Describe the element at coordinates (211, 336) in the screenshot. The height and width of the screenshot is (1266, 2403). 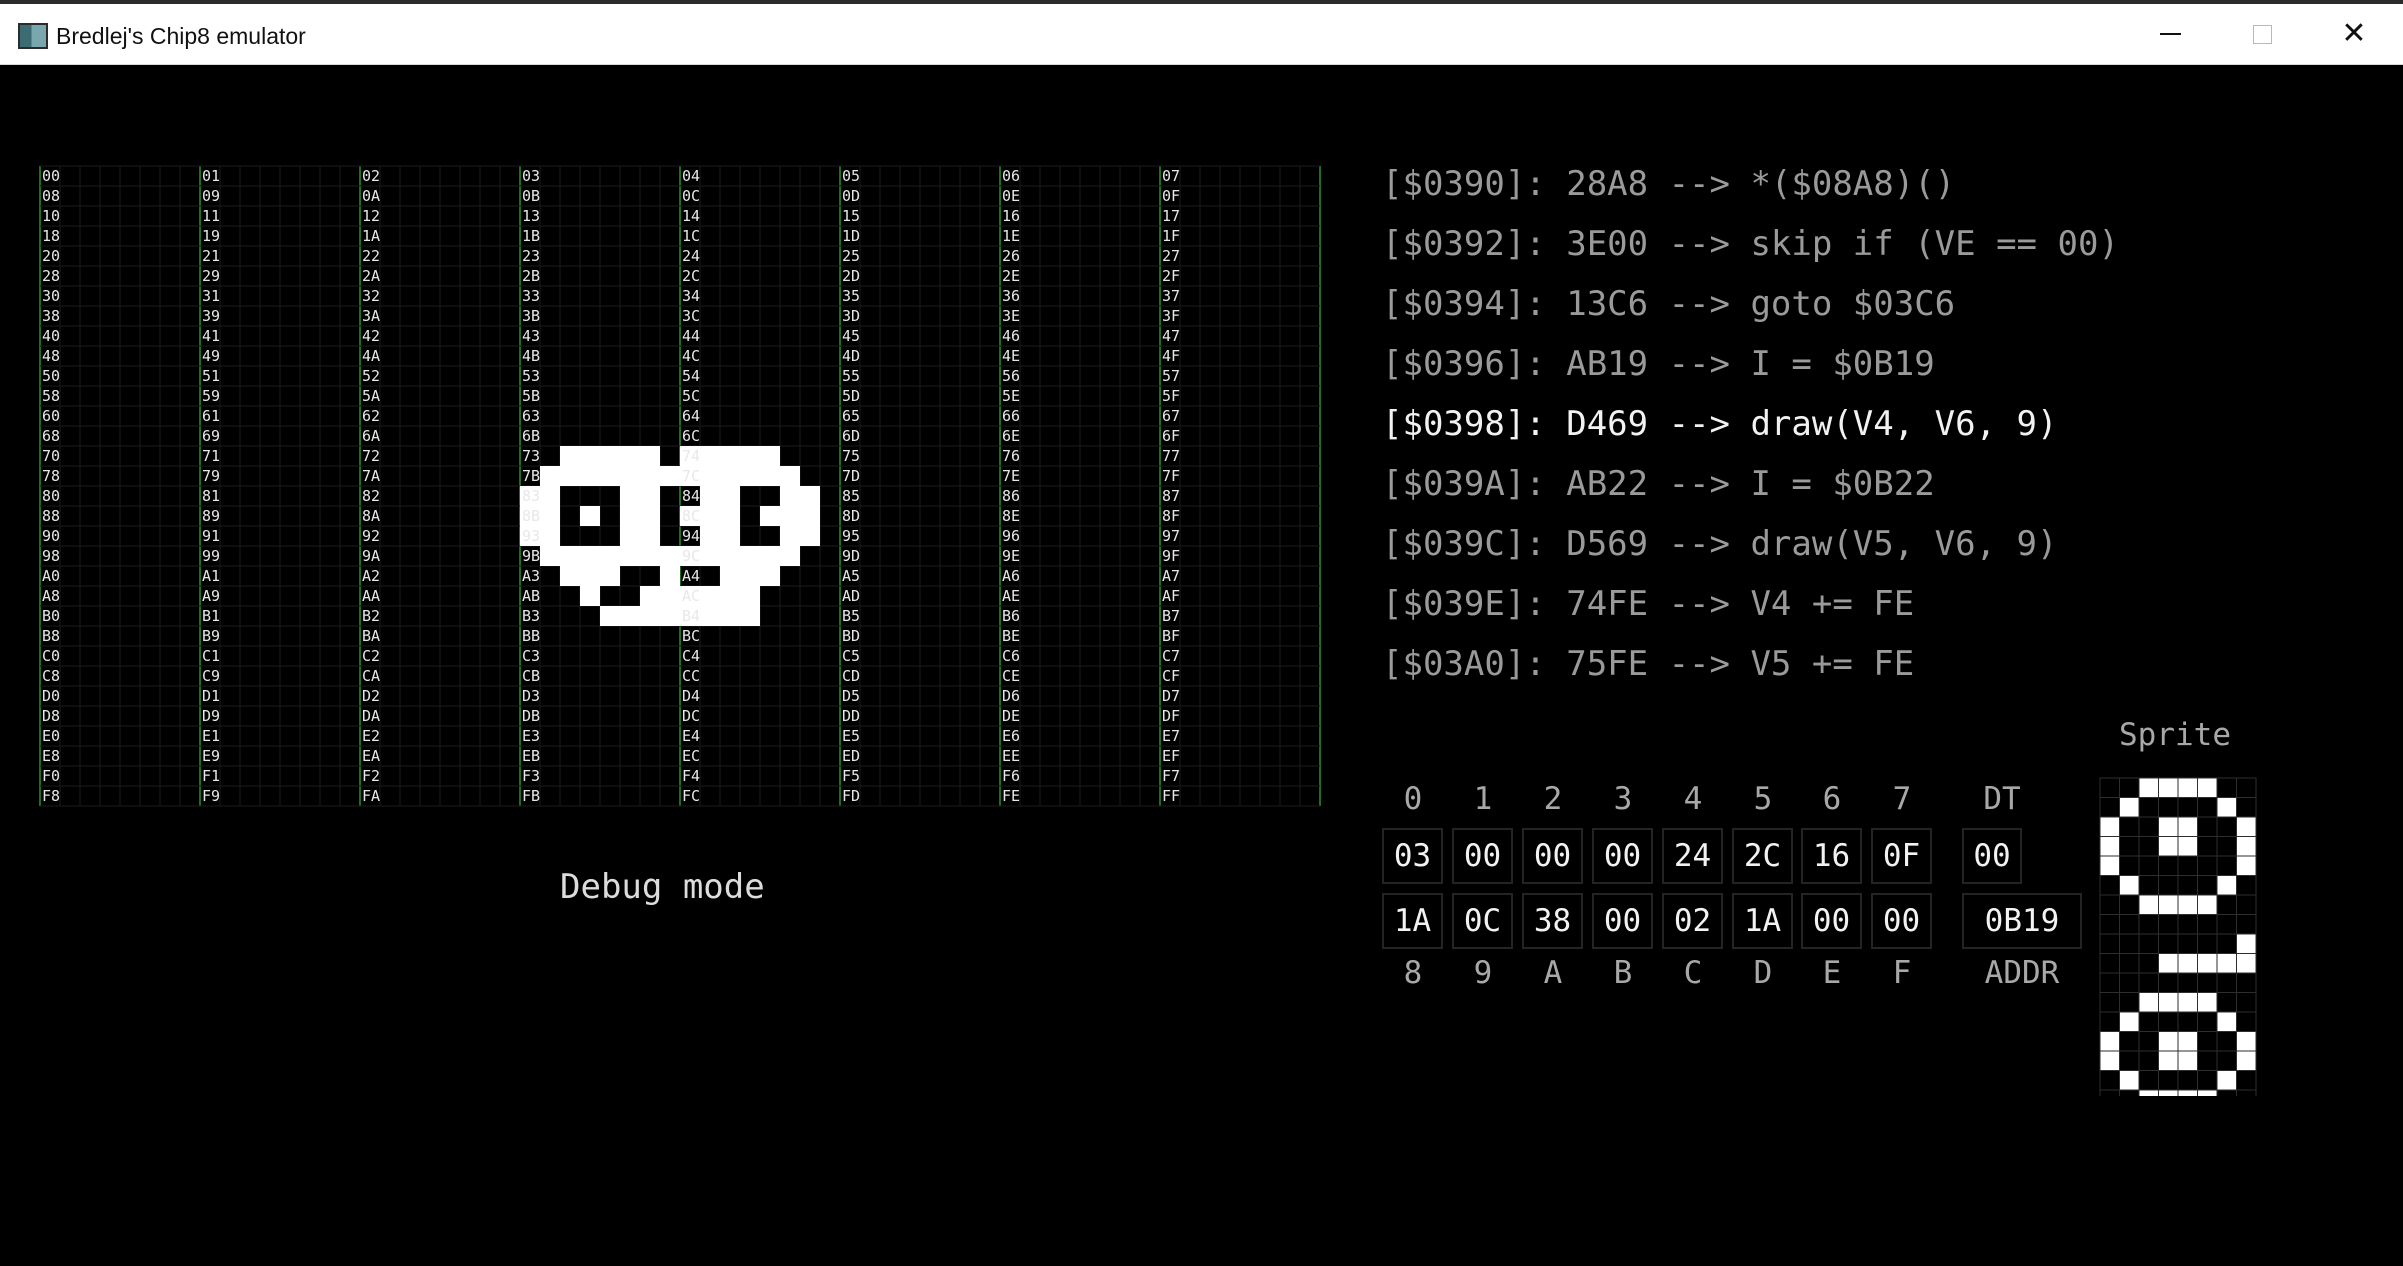
I see `memory-address-label: 41` at that location.